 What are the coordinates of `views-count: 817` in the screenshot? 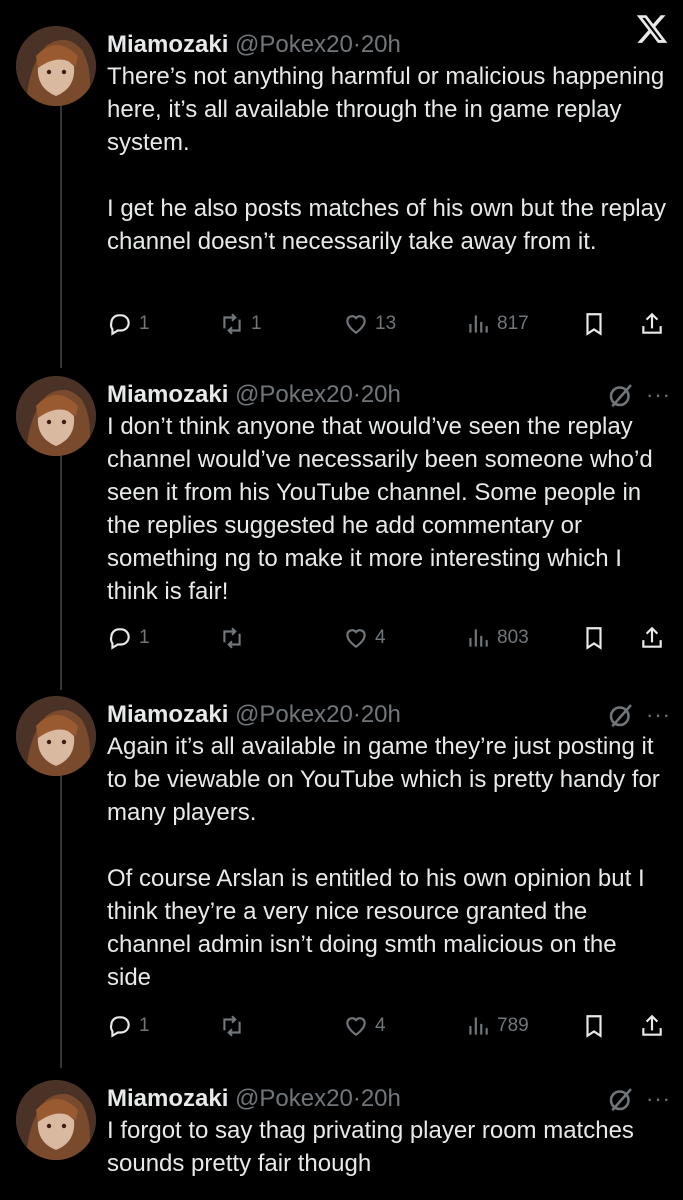 It's located at (513, 323).